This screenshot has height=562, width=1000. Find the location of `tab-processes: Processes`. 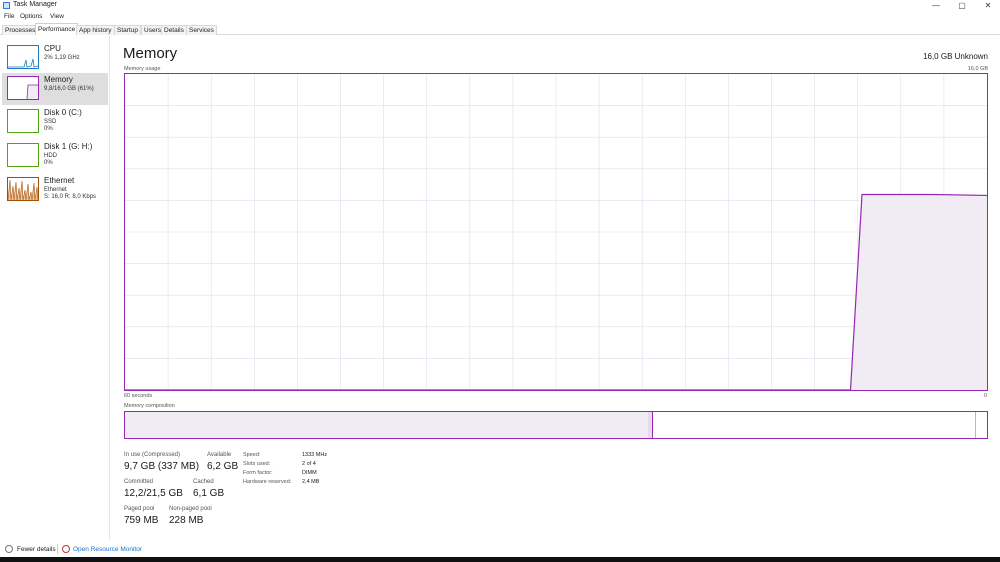

tab-processes: Processes is located at coordinates (20, 30).